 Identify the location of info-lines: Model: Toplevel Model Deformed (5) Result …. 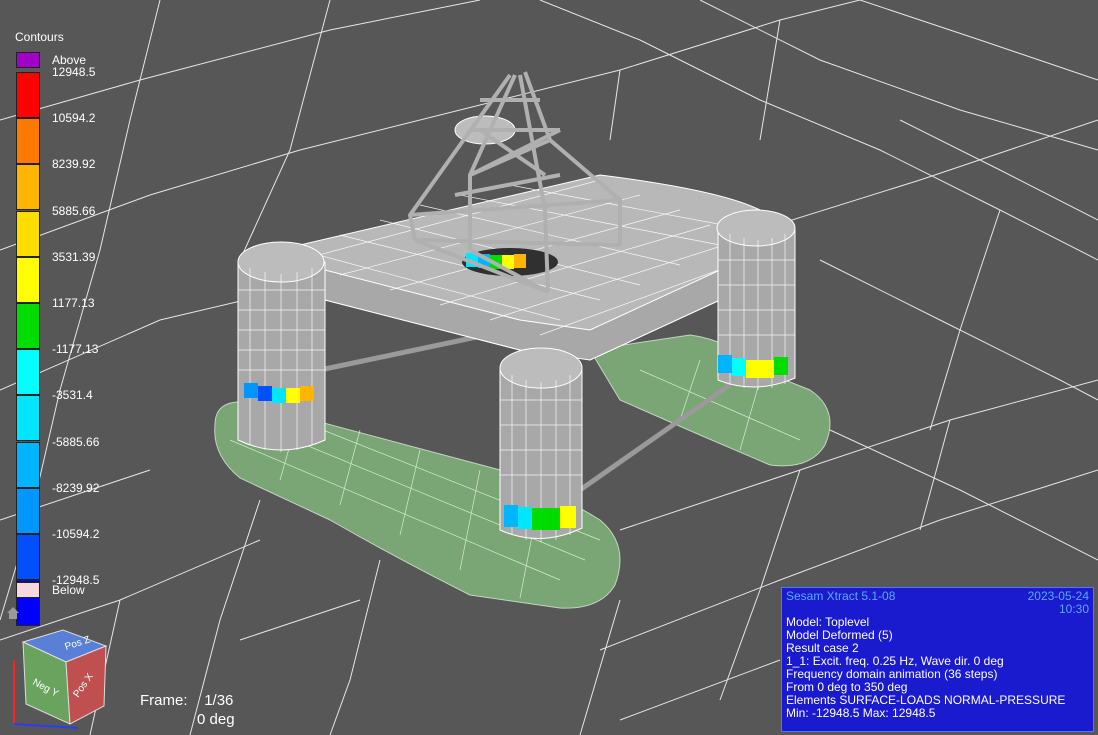
(937, 668).